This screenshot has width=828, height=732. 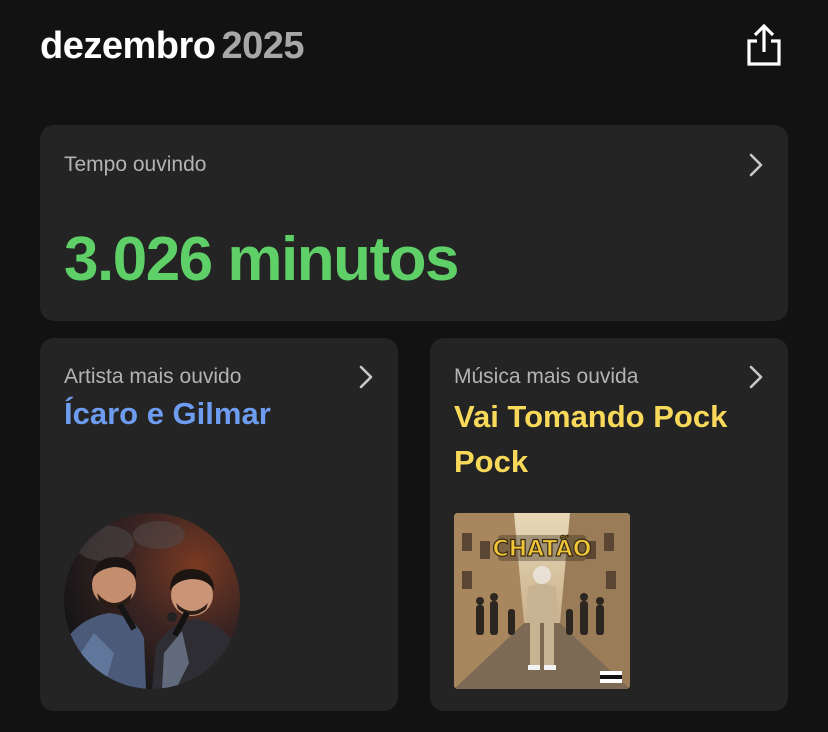 I want to click on share-button, so click(x=764, y=45).